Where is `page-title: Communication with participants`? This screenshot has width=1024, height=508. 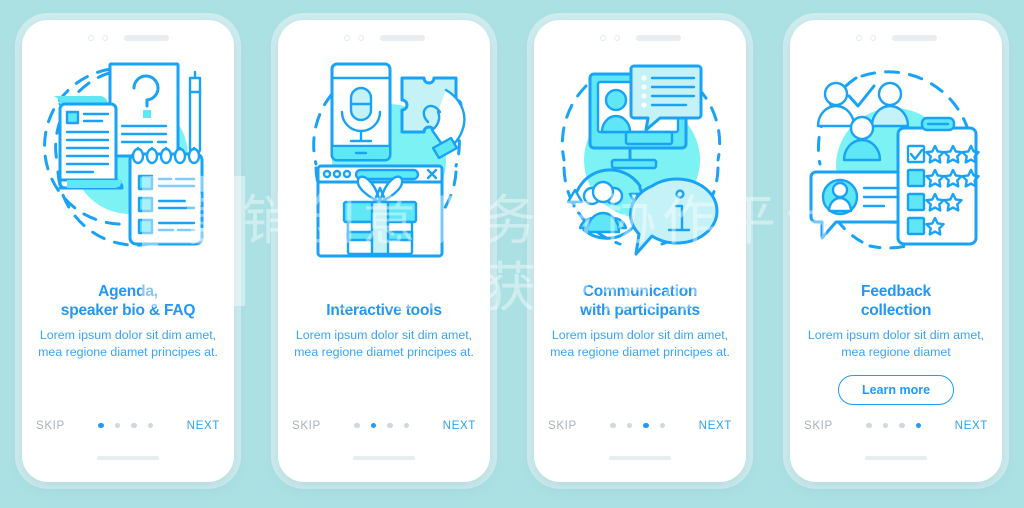
page-title: Communication with participants is located at coordinates (640, 301).